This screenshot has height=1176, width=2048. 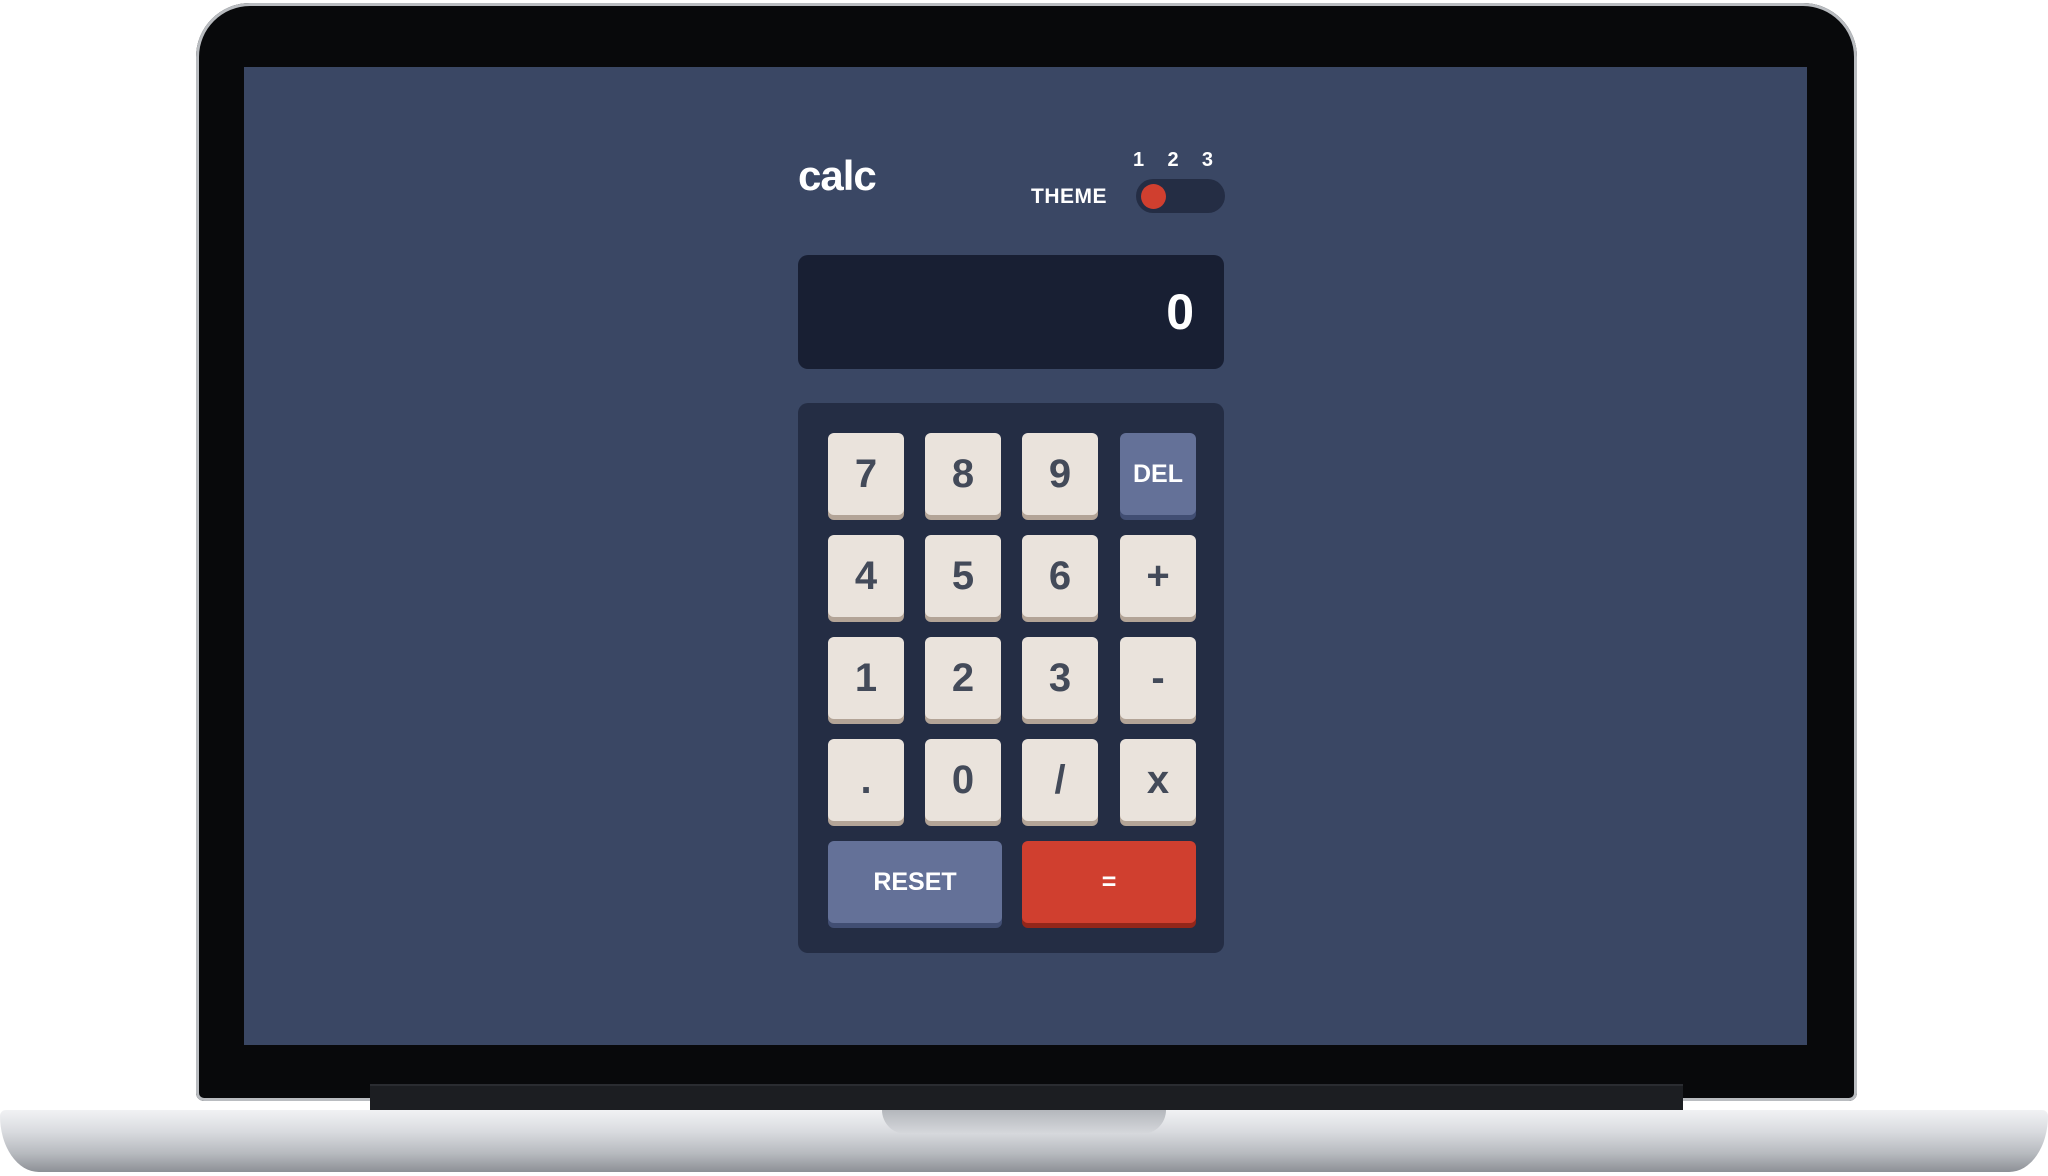 I want to click on theme-toggle-knob, so click(x=1153, y=196).